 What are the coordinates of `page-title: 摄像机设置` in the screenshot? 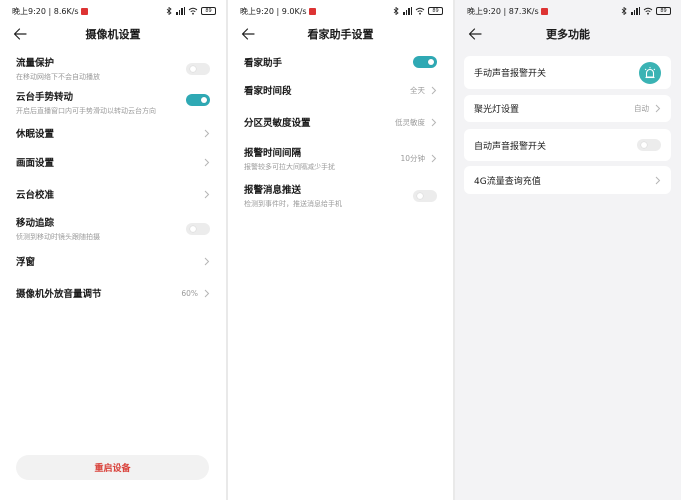 It's located at (113, 34).